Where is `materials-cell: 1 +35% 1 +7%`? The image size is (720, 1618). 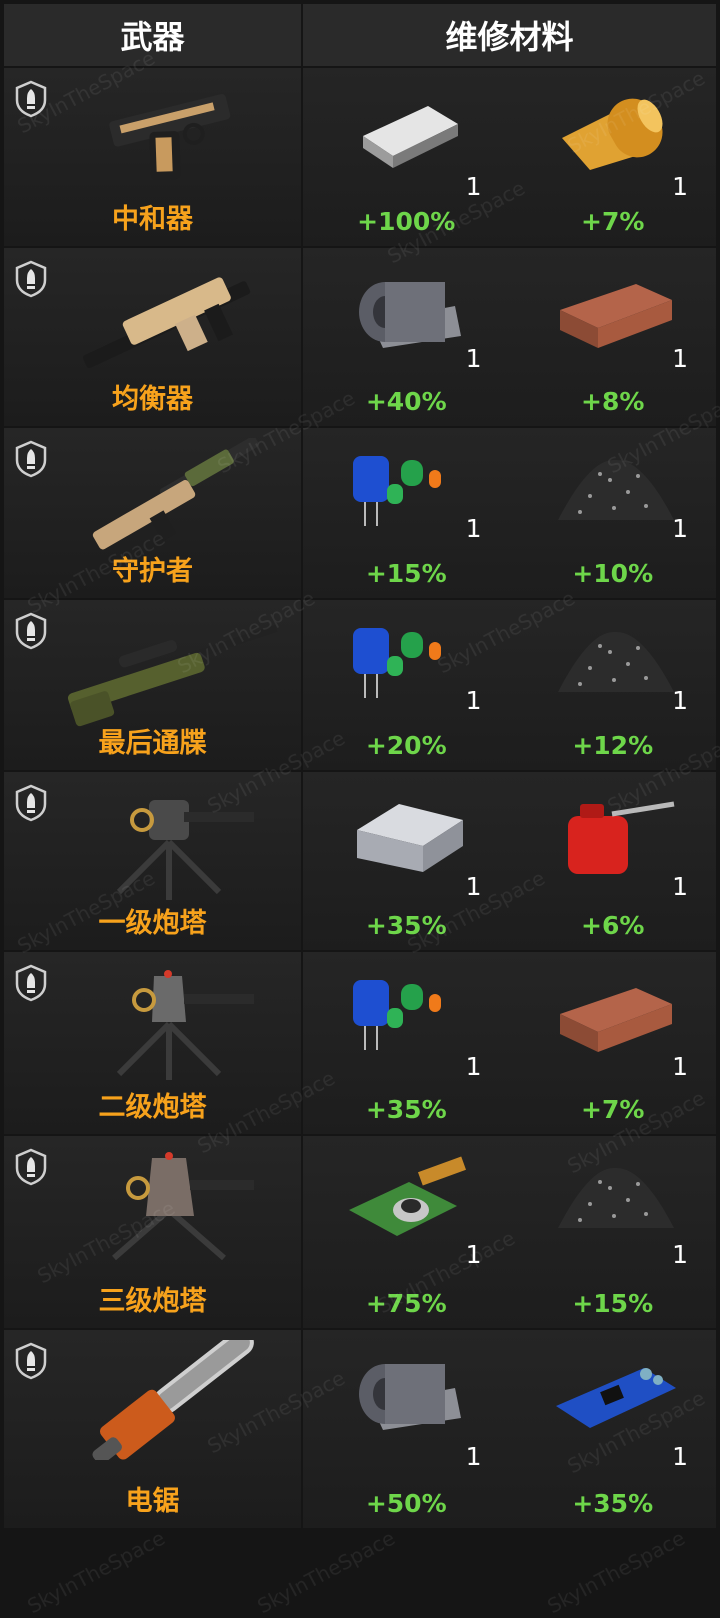 materials-cell: 1 +35% 1 +7% is located at coordinates (509, 1043).